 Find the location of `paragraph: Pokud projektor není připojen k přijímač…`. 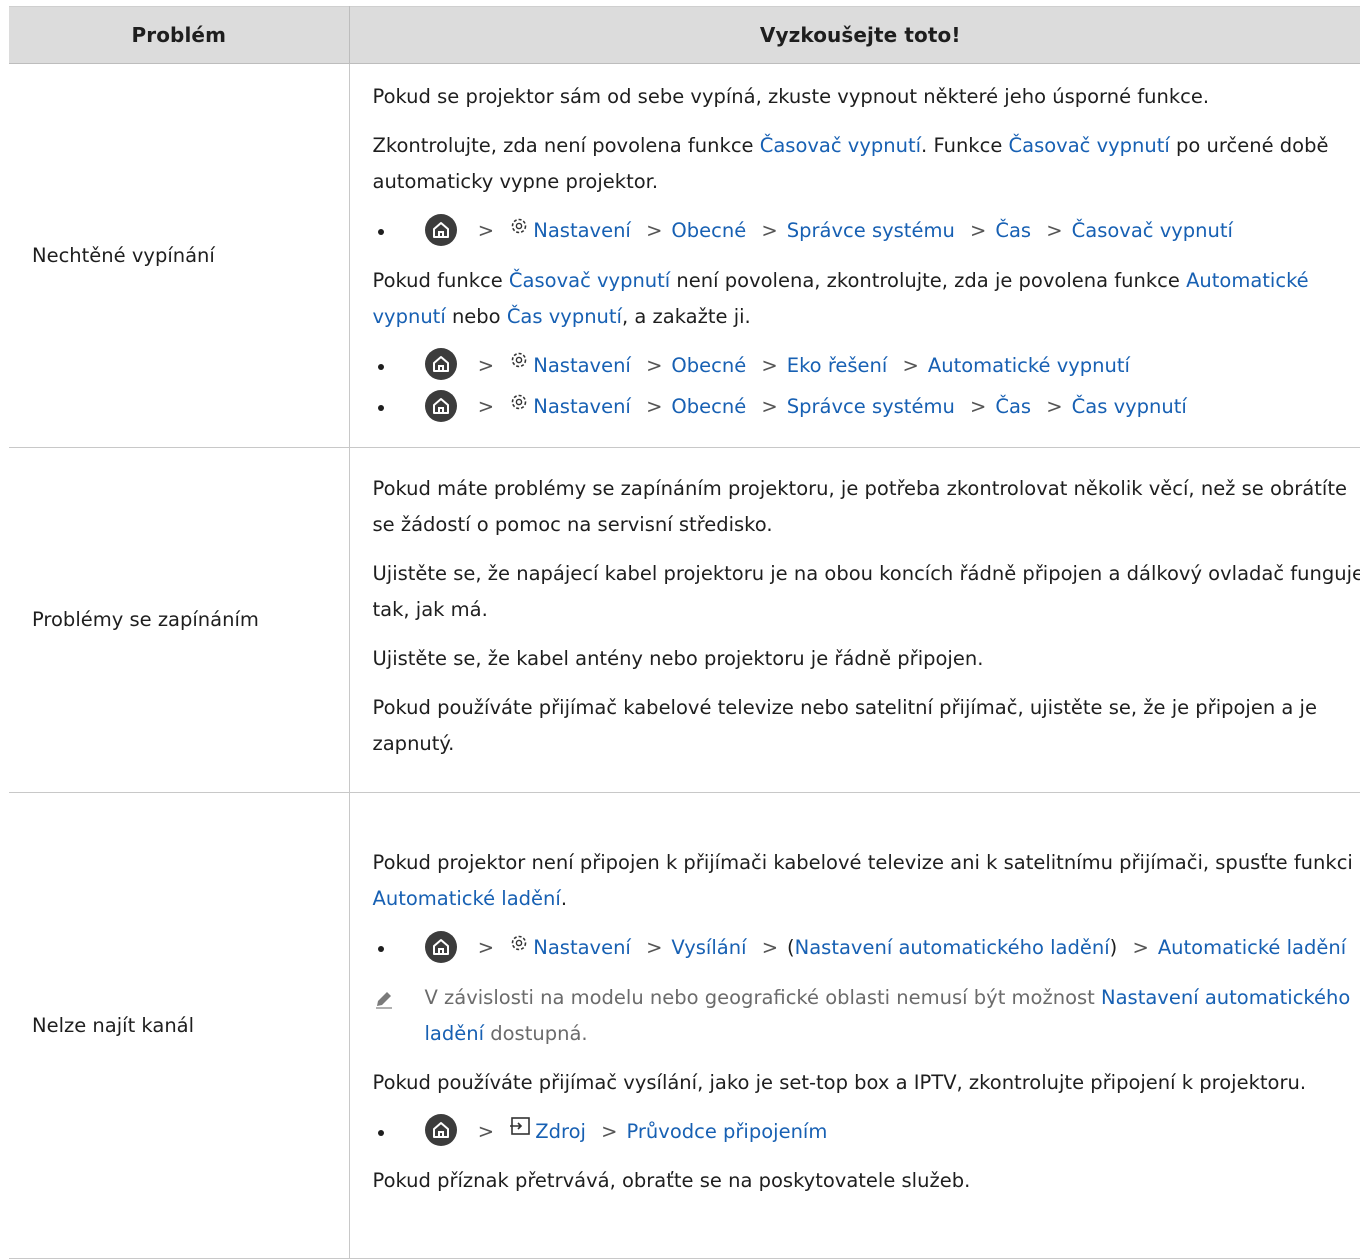

paragraph: Pokud projektor není připojen k přijímač… is located at coordinates (866, 881).